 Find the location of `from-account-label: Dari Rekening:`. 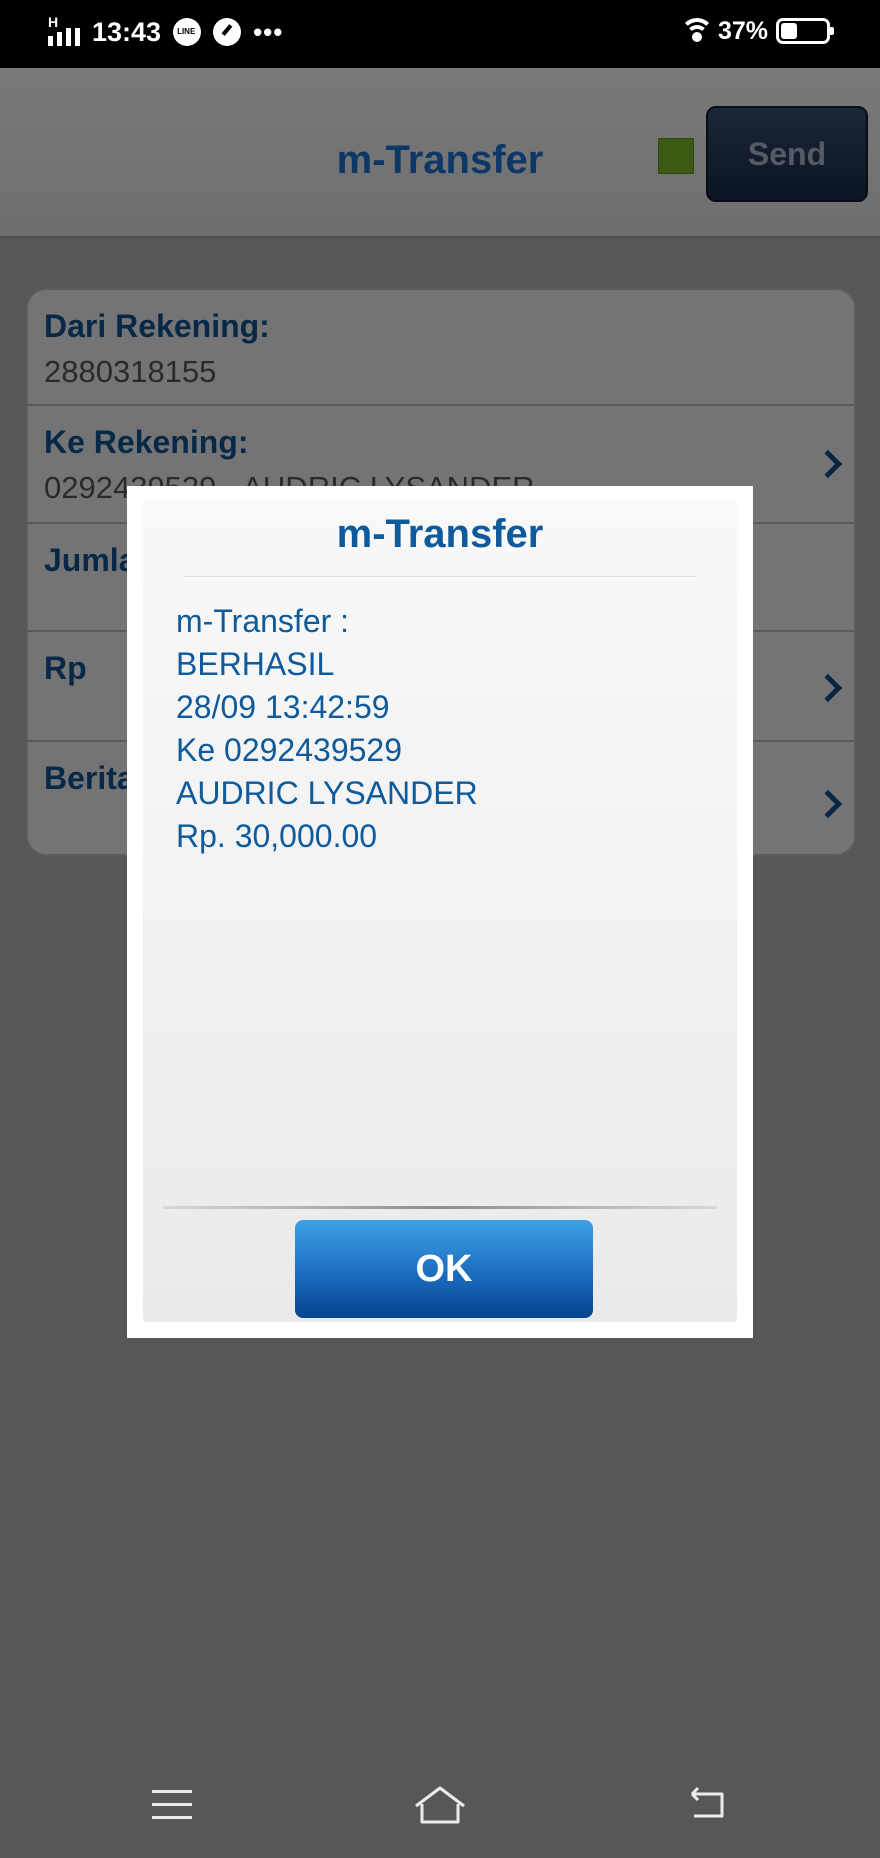

from-account-label: Dari Rekening: is located at coordinates (157, 326).